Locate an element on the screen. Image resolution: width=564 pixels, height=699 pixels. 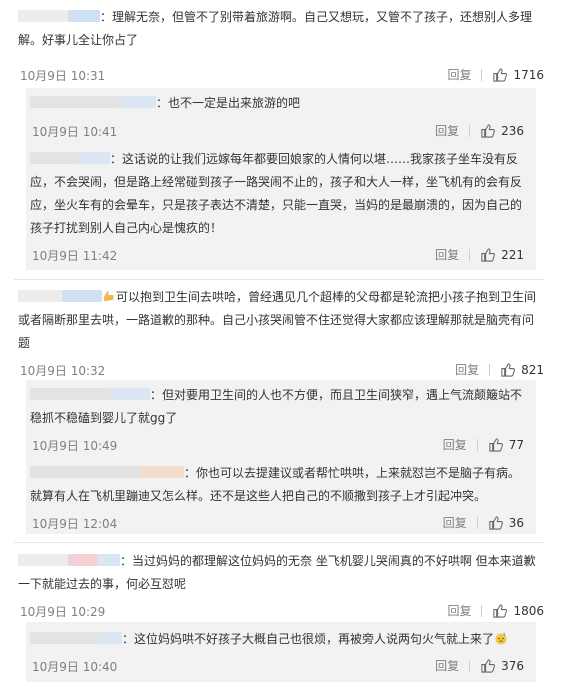
timestamp: 10月9日 10:49 is located at coordinates (75, 446).